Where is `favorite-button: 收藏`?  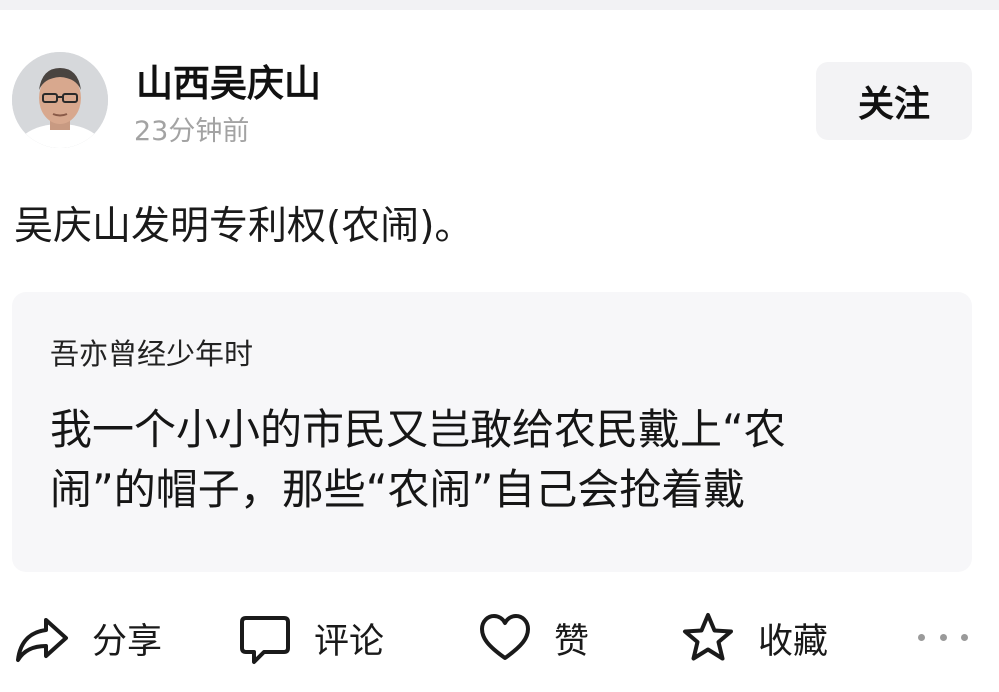 favorite-button: 收藏 is located at coordinates (754, 638).